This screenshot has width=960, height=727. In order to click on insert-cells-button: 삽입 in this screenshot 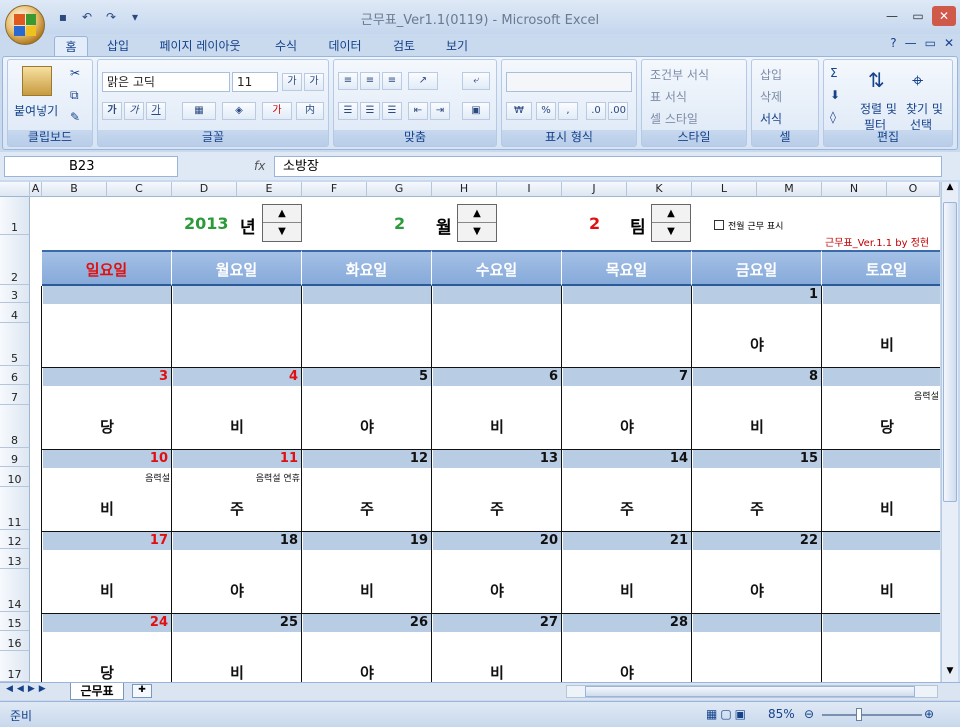, I will do `click(771, 74)`.